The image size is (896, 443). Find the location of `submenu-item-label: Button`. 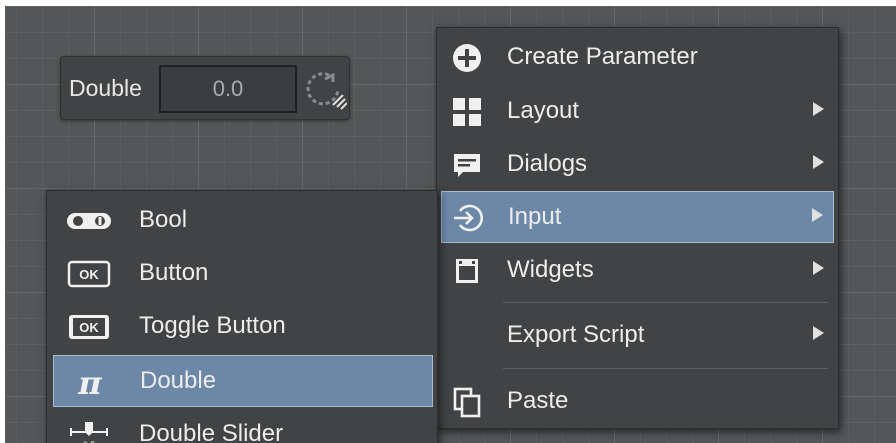

submenu-item-label: Button is located at coordinates (174, 272).